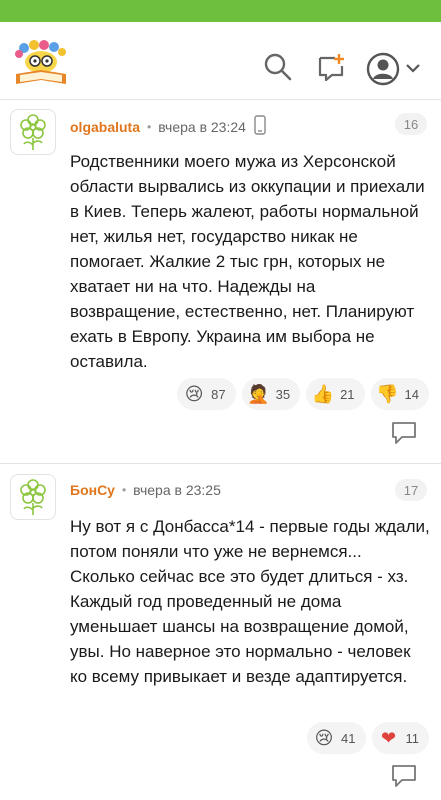  Describe the element at coordinates (368, 738) in the screenshot. I see `reactions-bar: 😢 41 ❤ 11` at that location.